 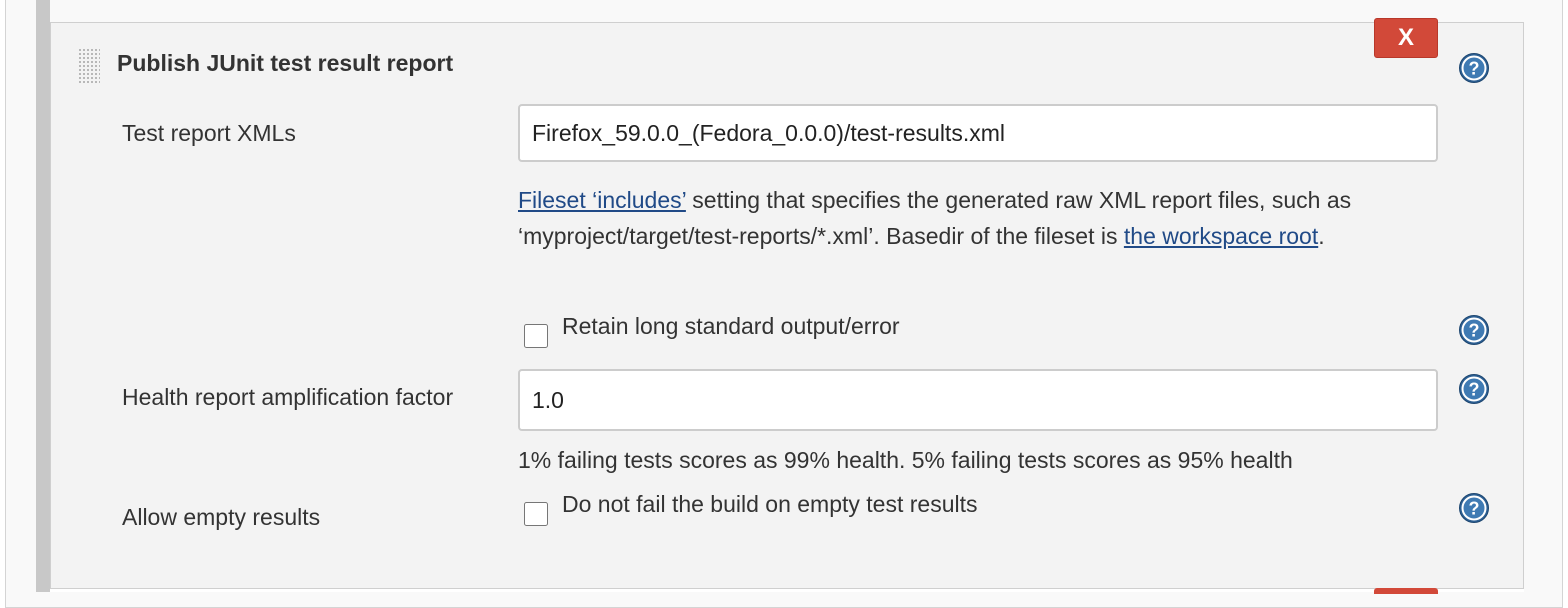 I want to click on next-delete-button, so click(x=1406, y=591).